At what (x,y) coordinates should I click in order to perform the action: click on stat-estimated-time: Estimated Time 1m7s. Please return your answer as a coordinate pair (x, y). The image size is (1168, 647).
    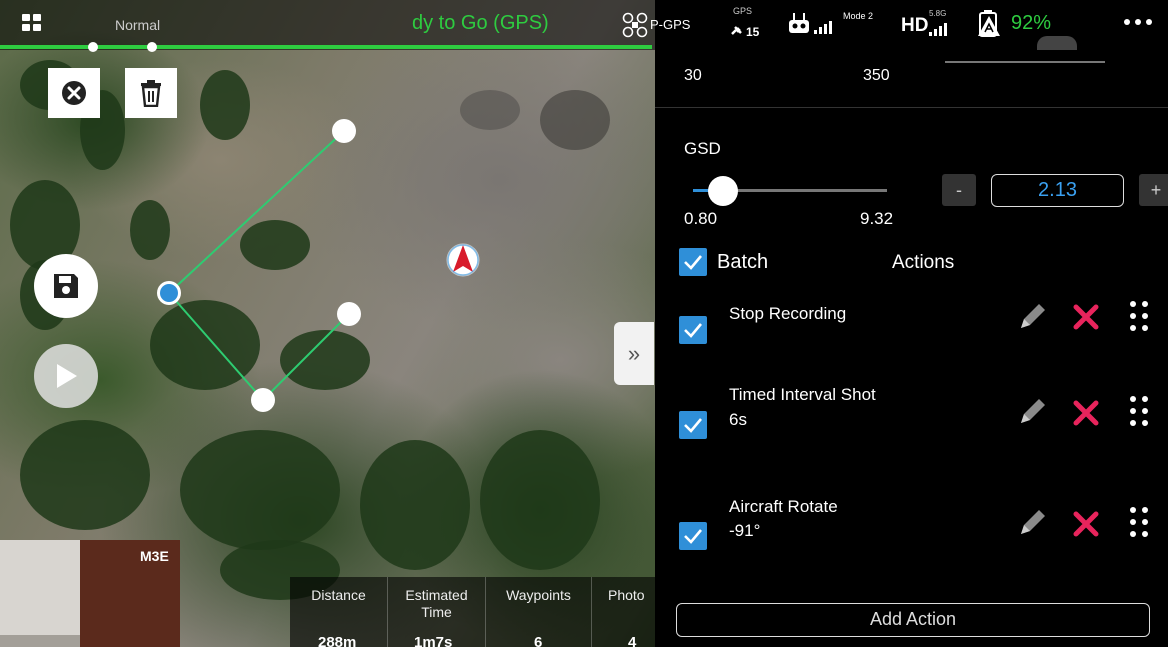
    Looking at the image, I should click on (437, 612).